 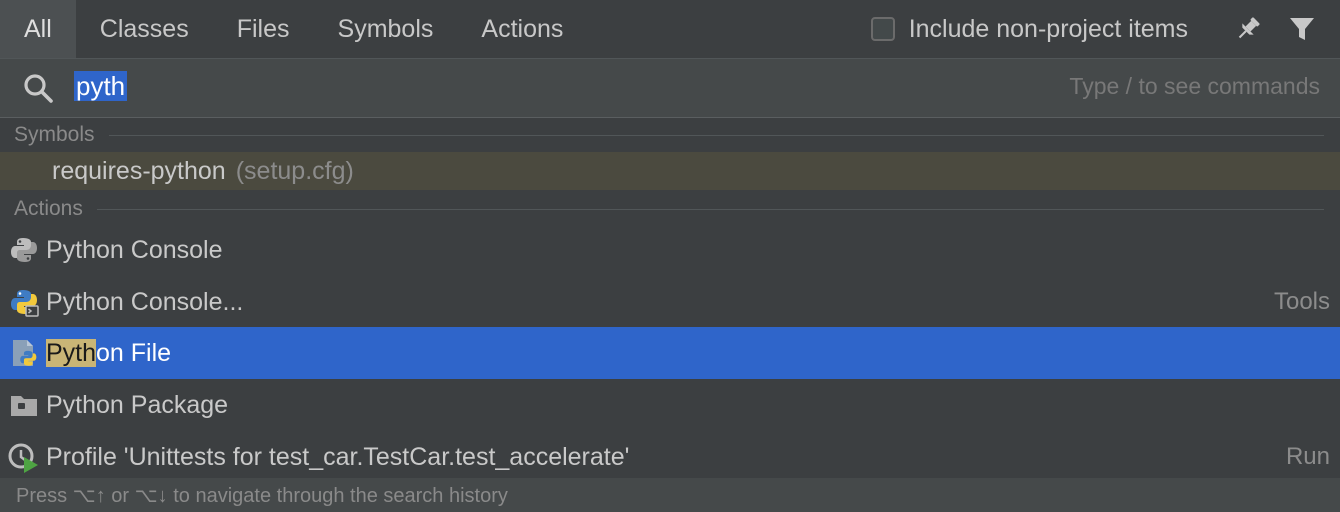 I want to click on match-highlight: Pyth, so click(x=71, y=352).